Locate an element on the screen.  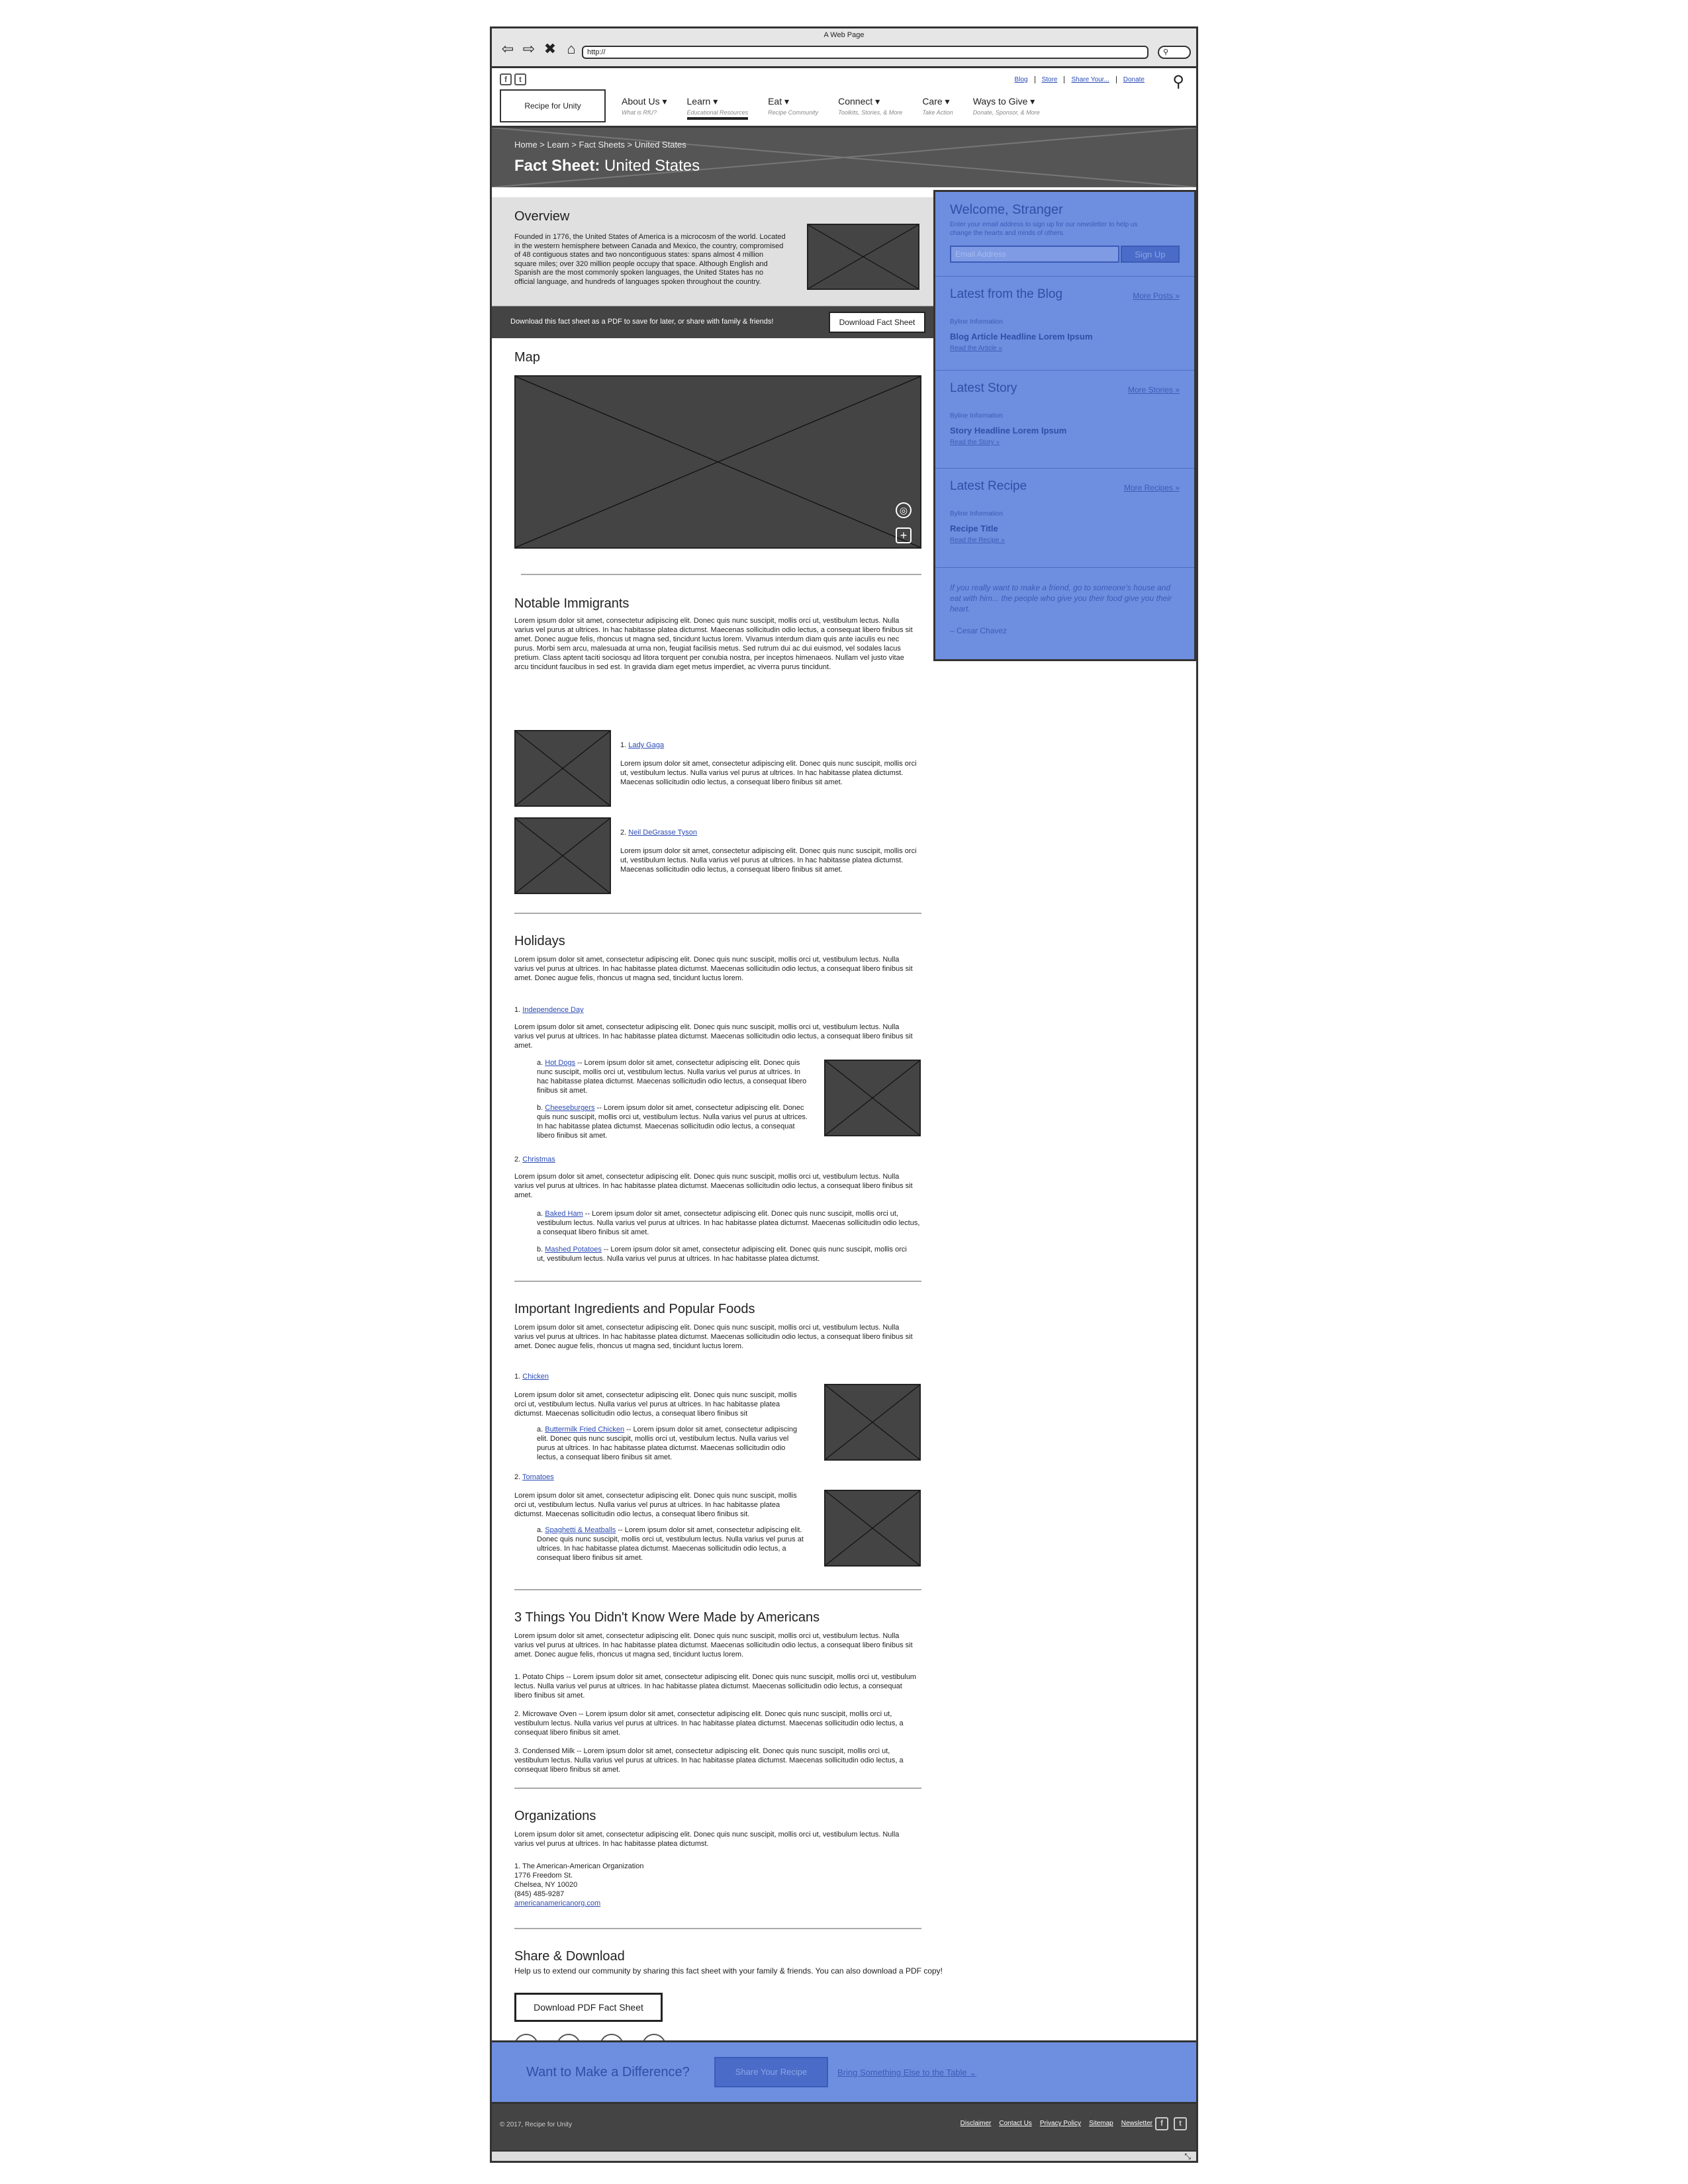
hot-dogs-link: Hot Dogs is located at coordinates (560, 1063).